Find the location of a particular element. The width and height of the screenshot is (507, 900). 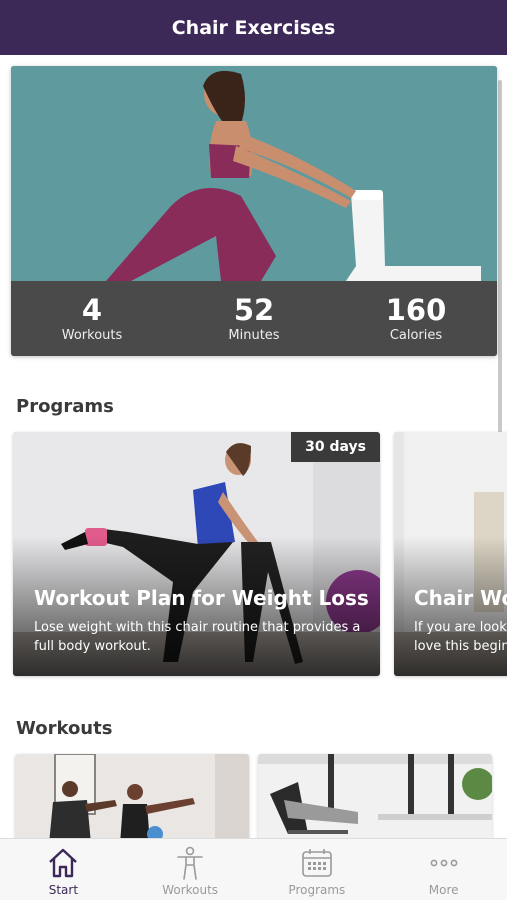

workouts-heading: Workouts is located at coordinates (64, 728).